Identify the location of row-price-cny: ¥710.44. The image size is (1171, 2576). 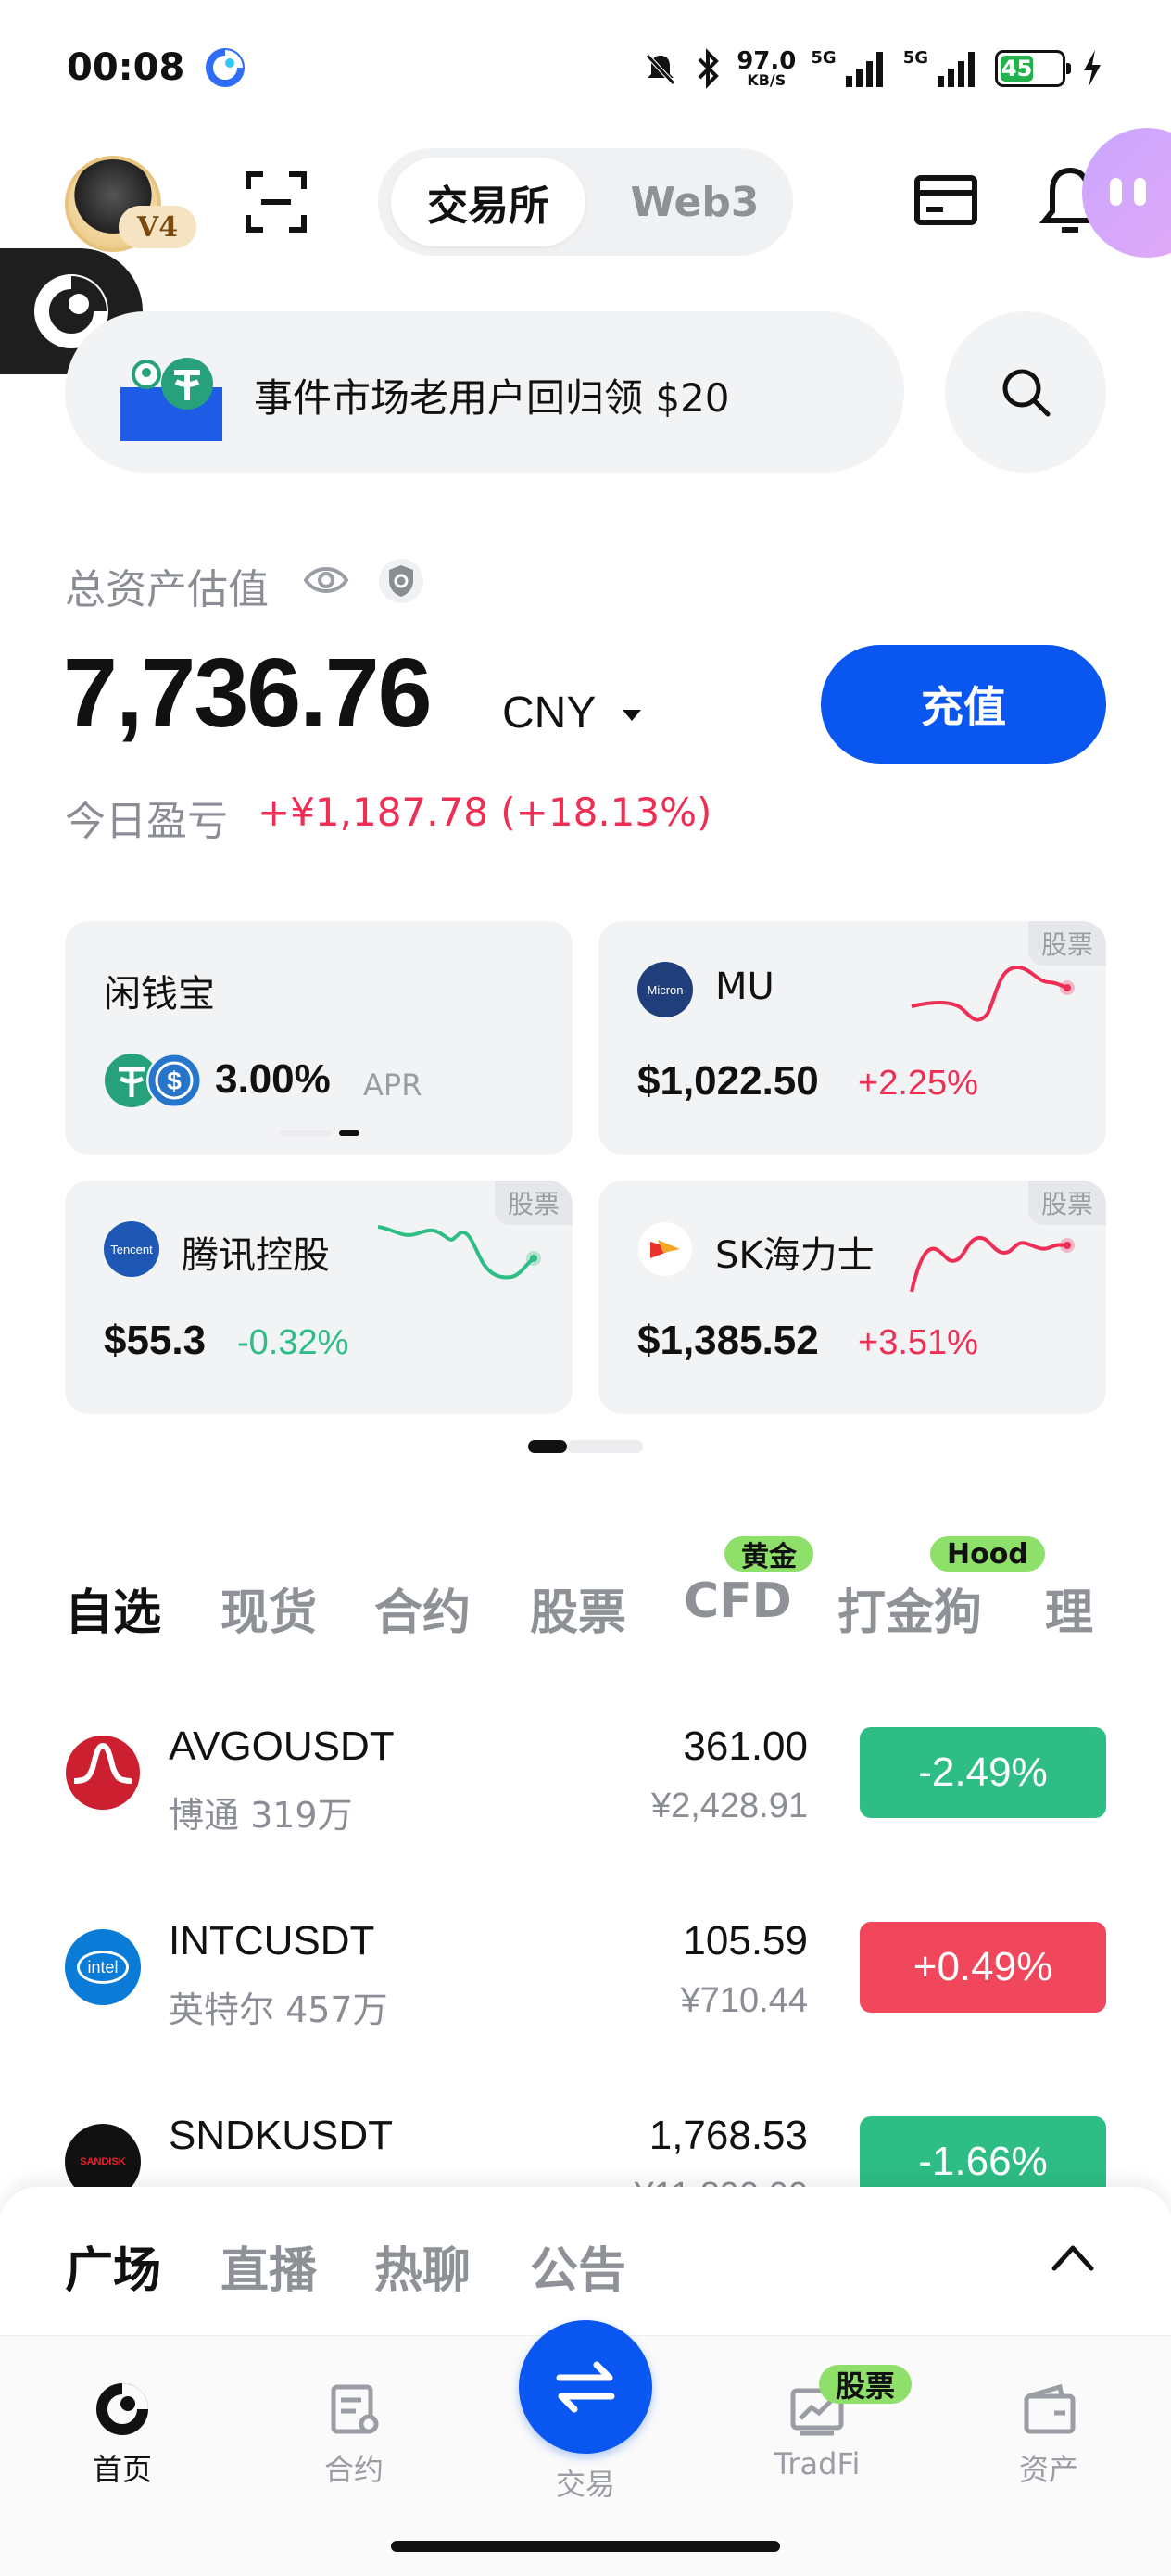
(744, 2000).